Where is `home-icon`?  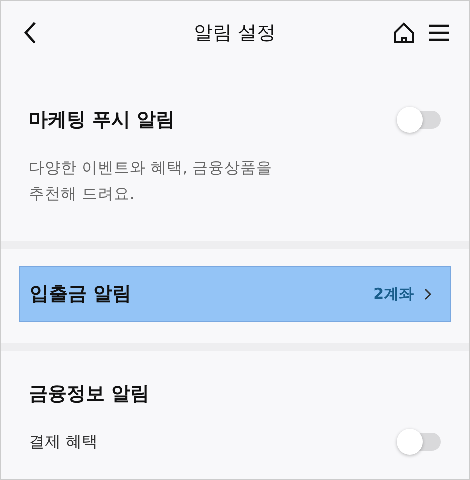 home-icon is located at coordinates (404, 33).